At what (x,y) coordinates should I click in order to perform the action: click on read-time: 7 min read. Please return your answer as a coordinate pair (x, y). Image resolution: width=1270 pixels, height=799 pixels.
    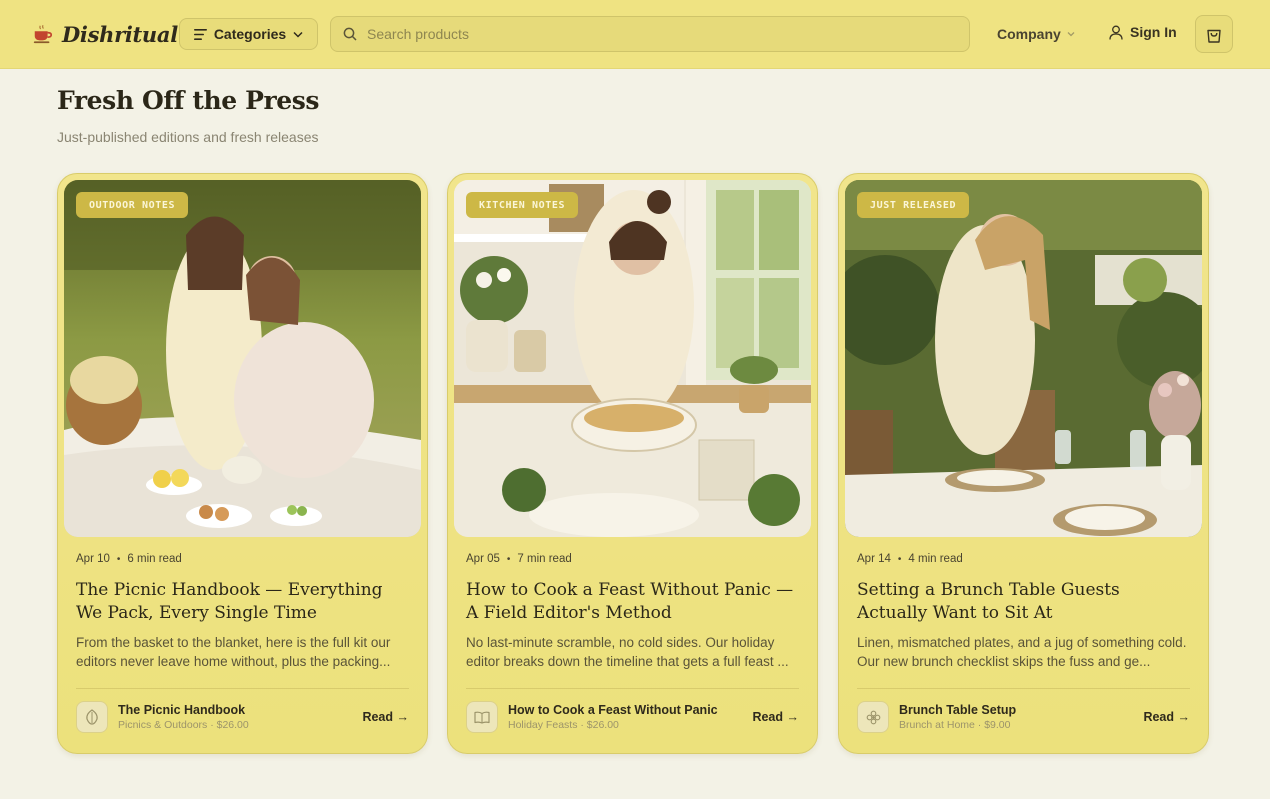
    Looking at the image, I should click on (544, 559).